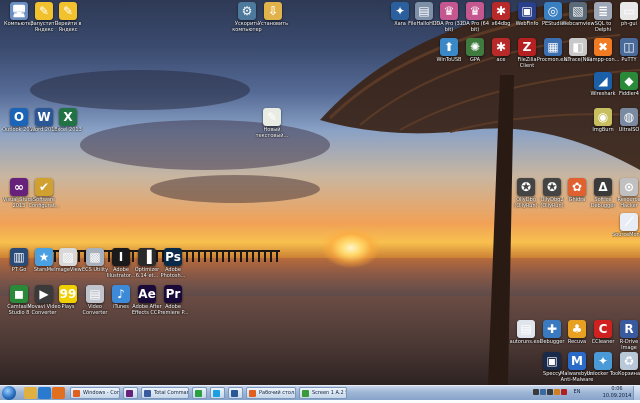 Image resolution: width=640 pixels, height=403 pixels. I want to click on debugger-icon: ✚, so click(552, 329).